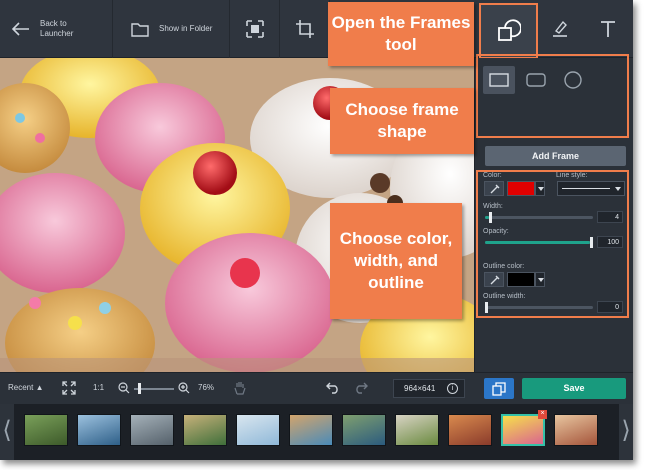  I want to click on filmstrip-next-button: ⟩, so click(626, 432).